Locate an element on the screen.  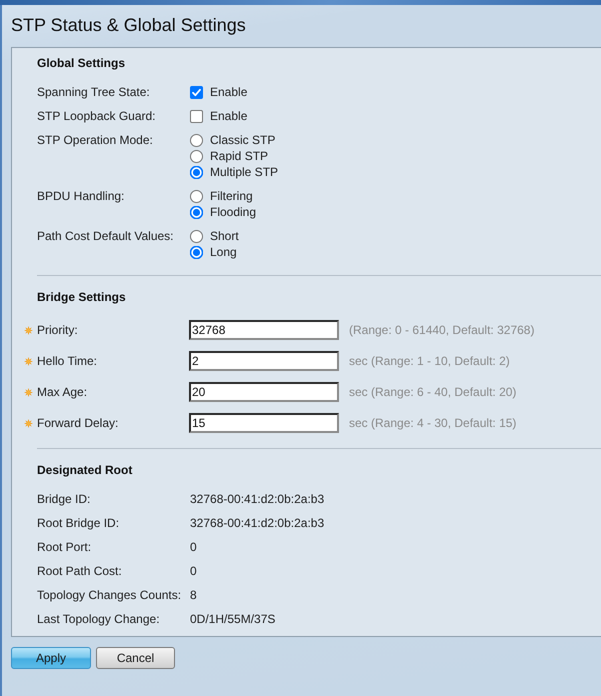
field-label: Path Cost Default Values: is located at coordinates (106, 236).